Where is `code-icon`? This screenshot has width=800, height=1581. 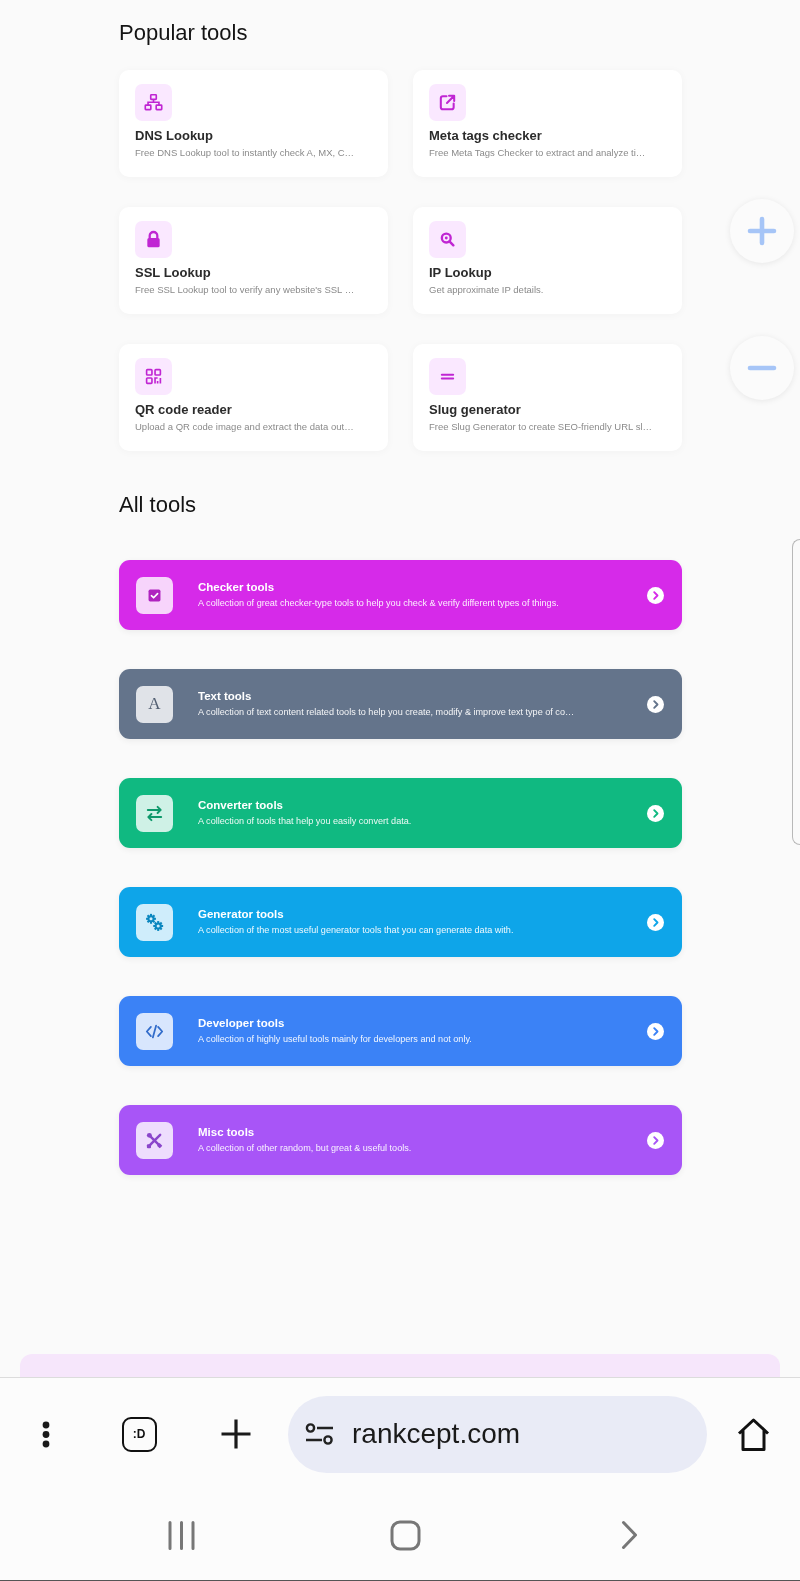
code-icon is located at coordinates (154, 1031).